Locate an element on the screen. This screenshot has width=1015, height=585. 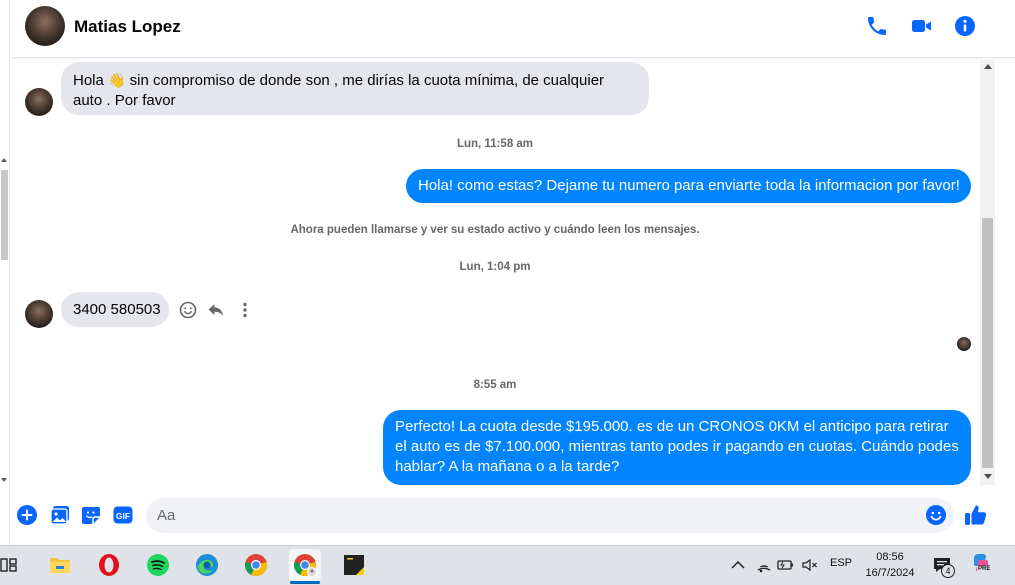
message-input is located at coordinates (550, 515).